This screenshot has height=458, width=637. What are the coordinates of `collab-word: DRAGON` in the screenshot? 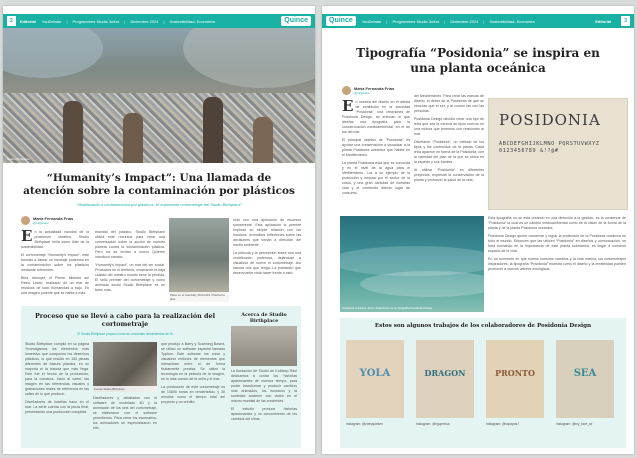 It's located at (445, 373).